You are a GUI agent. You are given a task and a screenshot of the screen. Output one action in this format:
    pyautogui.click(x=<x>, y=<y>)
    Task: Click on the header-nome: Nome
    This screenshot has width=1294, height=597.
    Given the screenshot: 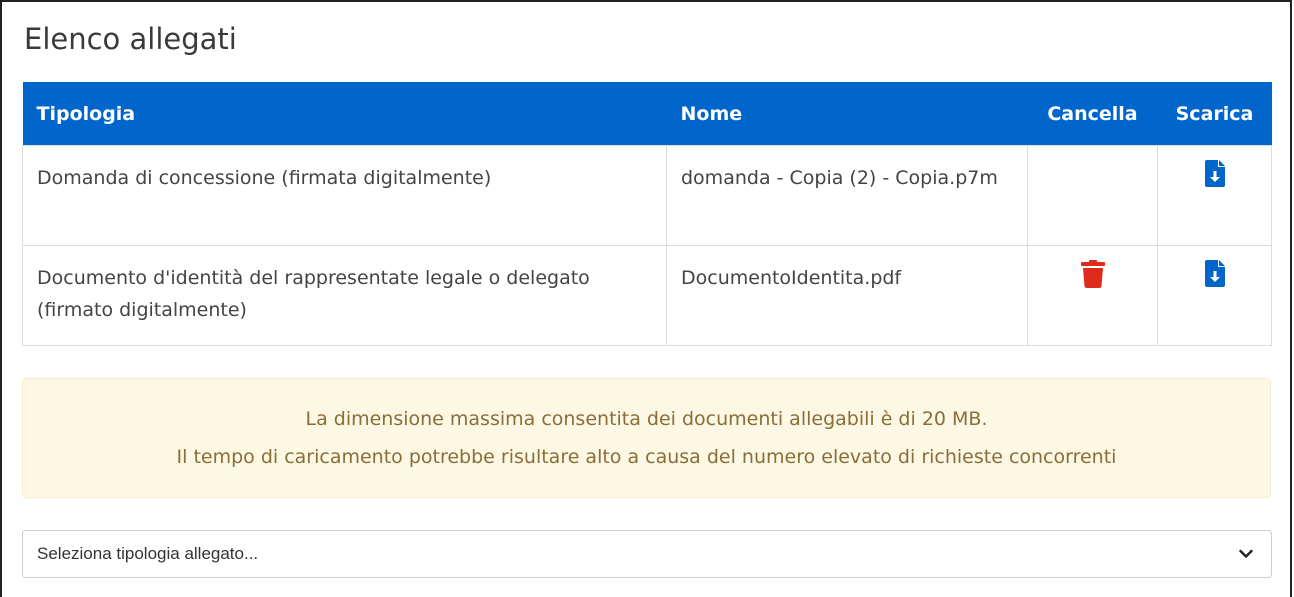 What is the action you would take?
    pyautogui.click(x=847, y=114)
    